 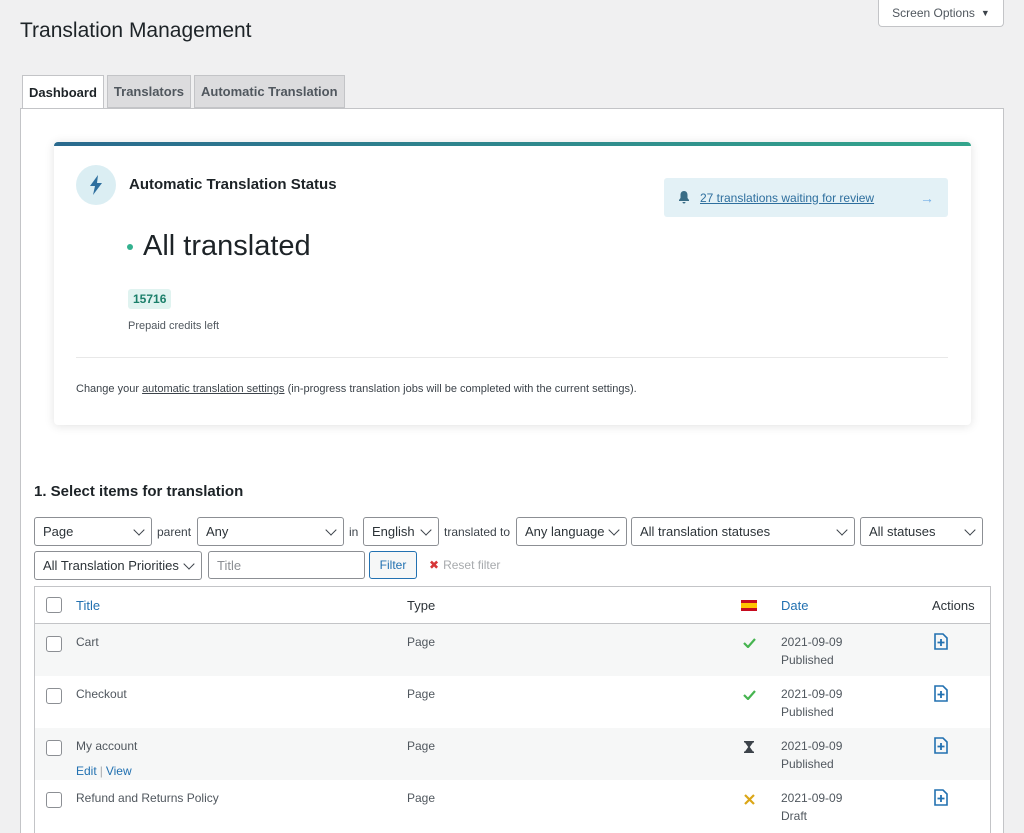 I want to click on translation-status-select: All translation statuses, so click(x=743, y=531).